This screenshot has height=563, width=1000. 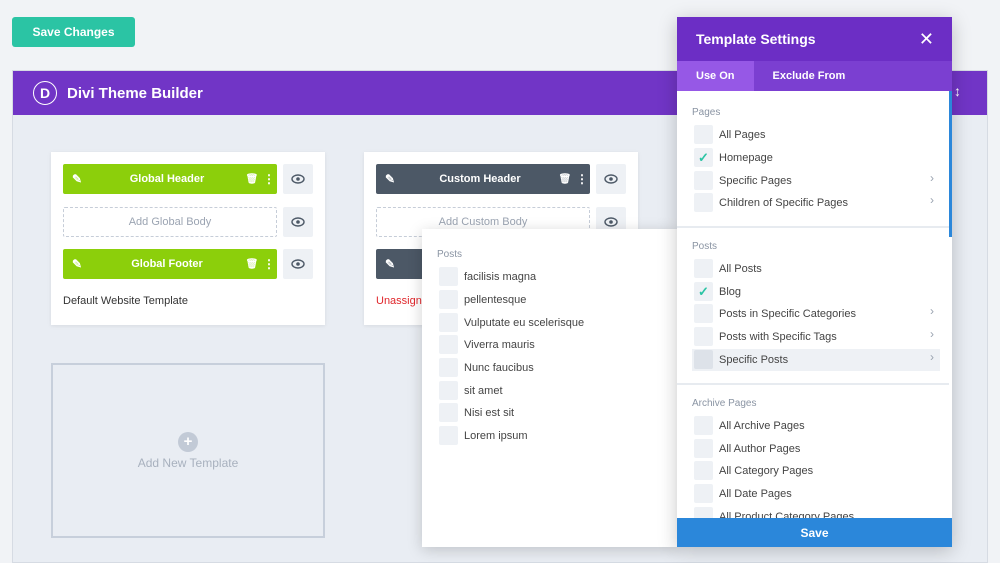 I want to click on option-label: Homepage, so click(x=746, y=157).